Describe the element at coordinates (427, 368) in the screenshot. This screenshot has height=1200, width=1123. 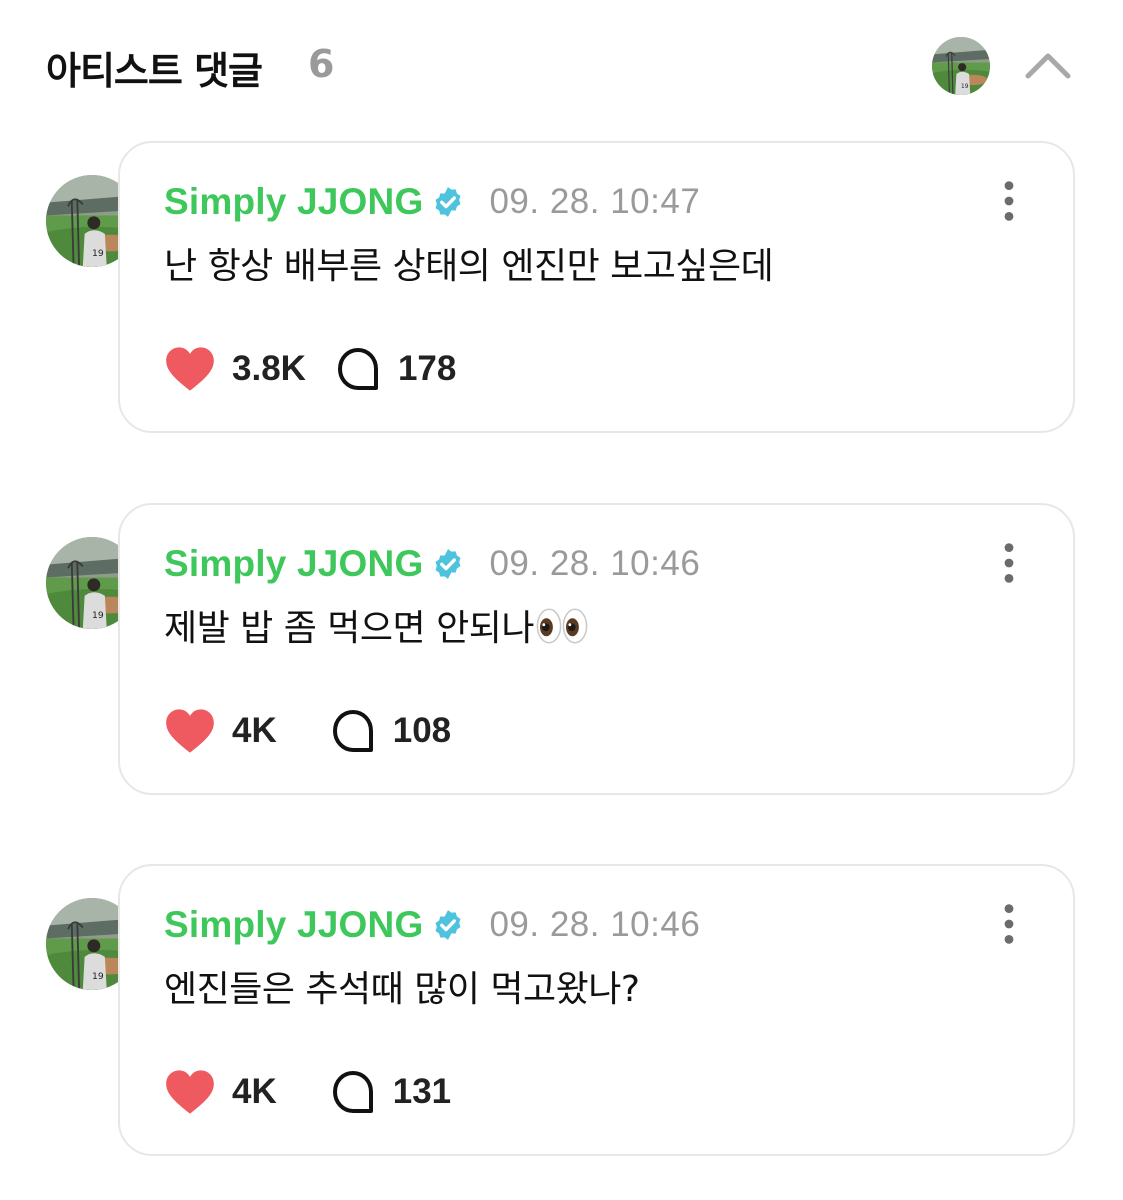
I see `reply-count: 178` at that location.